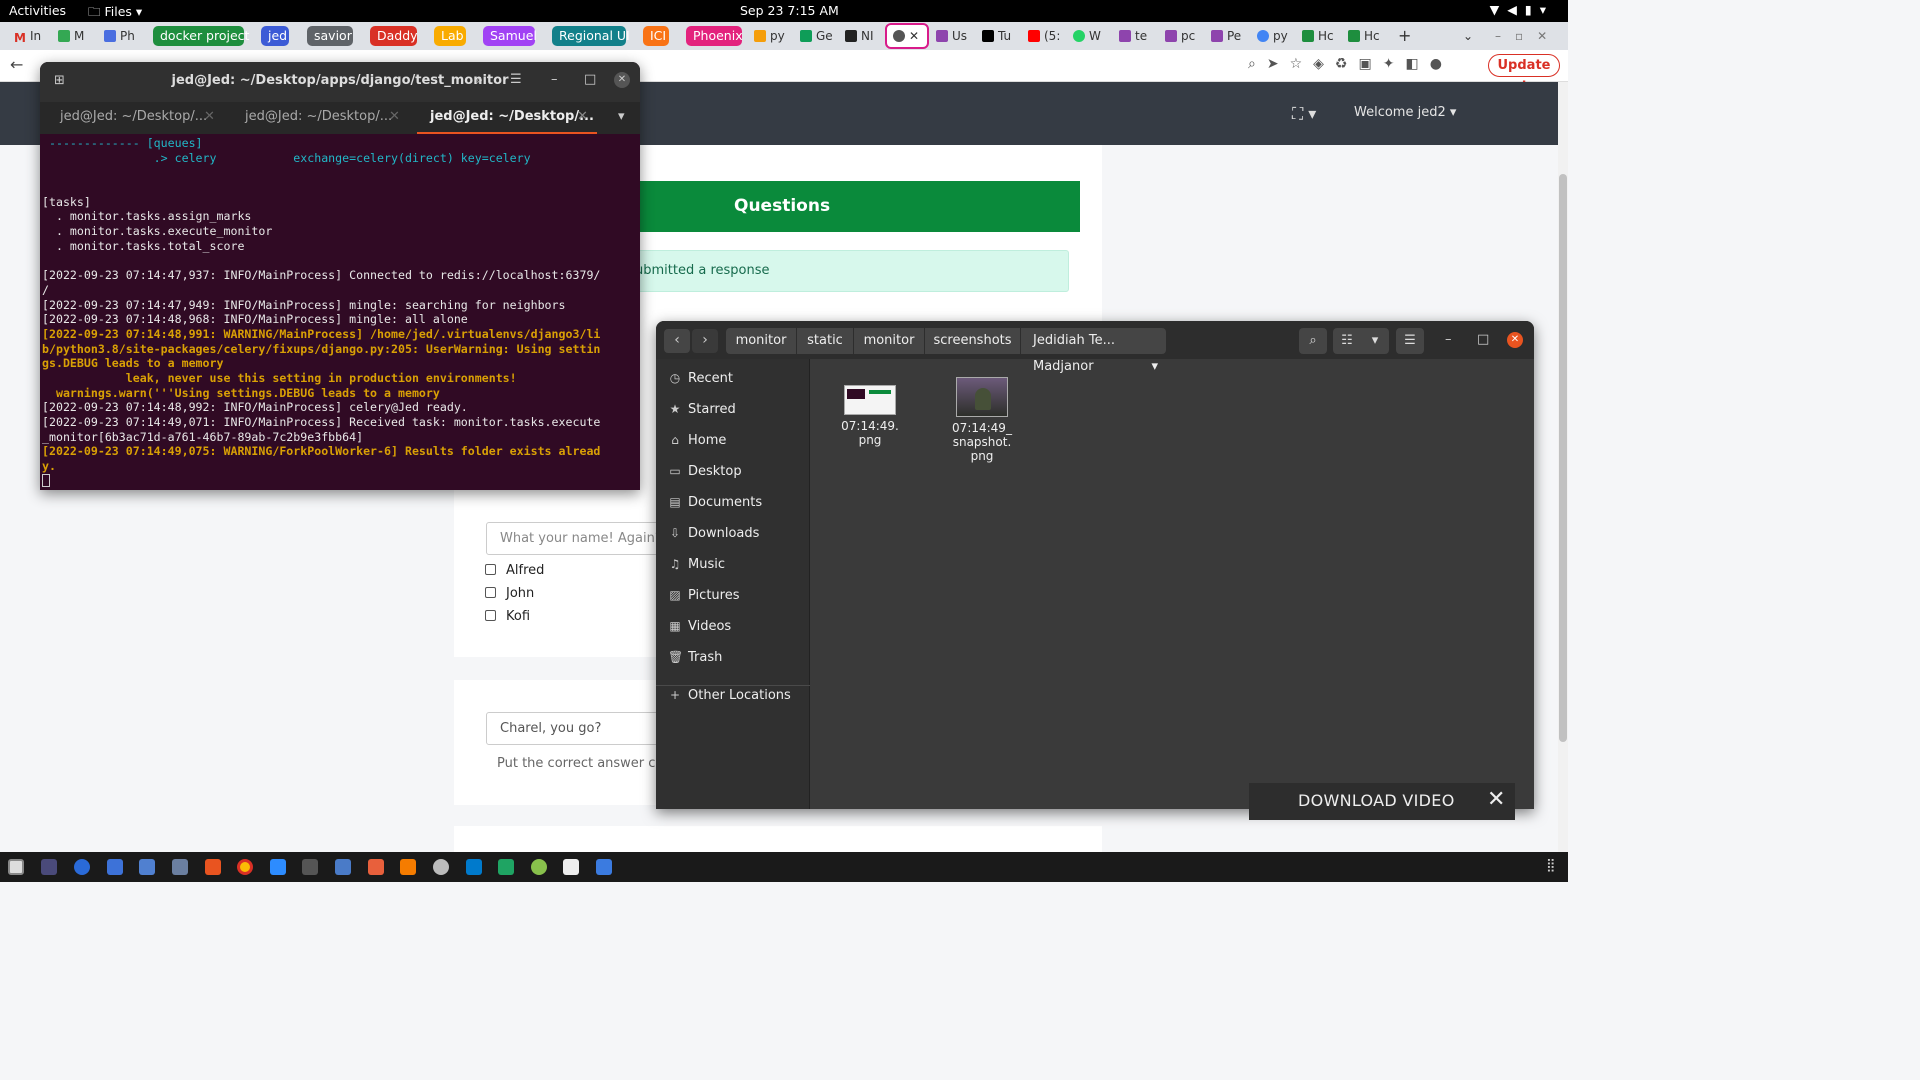 The image size is (1920, 1080). What do you see at coordinates (1365, 36) in the screenshot?
I see `tab-hc-2: Hc` at bounding box center [1365, 36].